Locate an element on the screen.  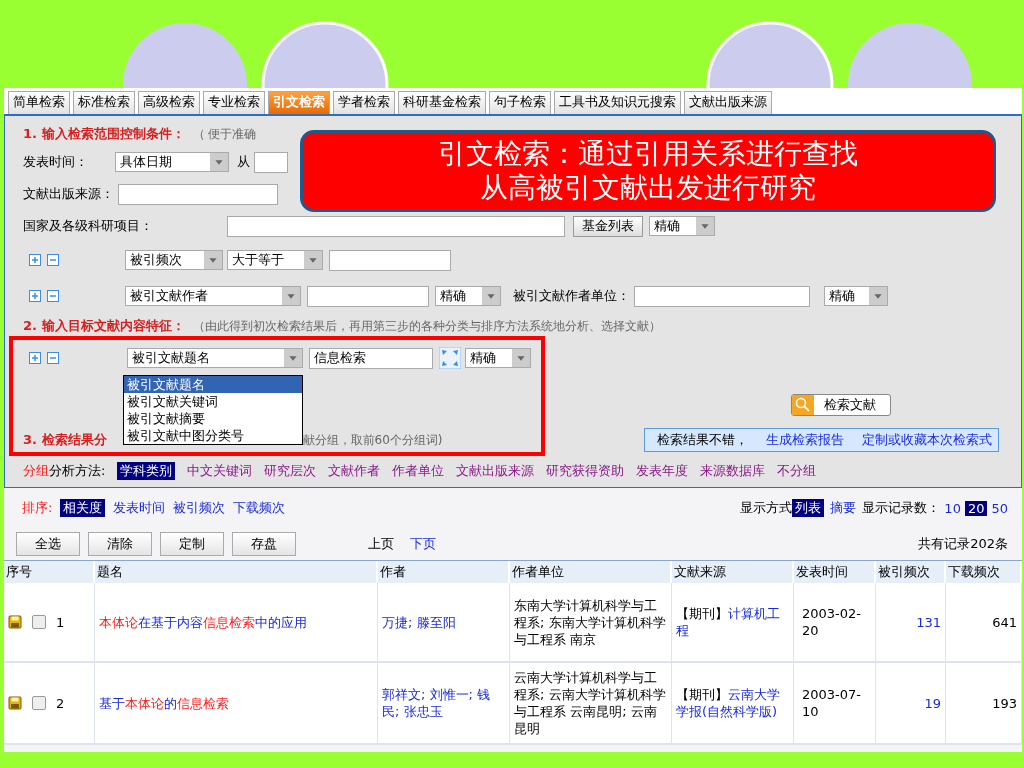
search-icon is located at coordinates (803, 405).